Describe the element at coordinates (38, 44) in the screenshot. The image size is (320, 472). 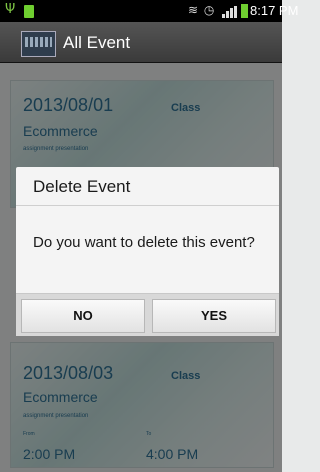
I see `calendar-grid-icon` at that location.